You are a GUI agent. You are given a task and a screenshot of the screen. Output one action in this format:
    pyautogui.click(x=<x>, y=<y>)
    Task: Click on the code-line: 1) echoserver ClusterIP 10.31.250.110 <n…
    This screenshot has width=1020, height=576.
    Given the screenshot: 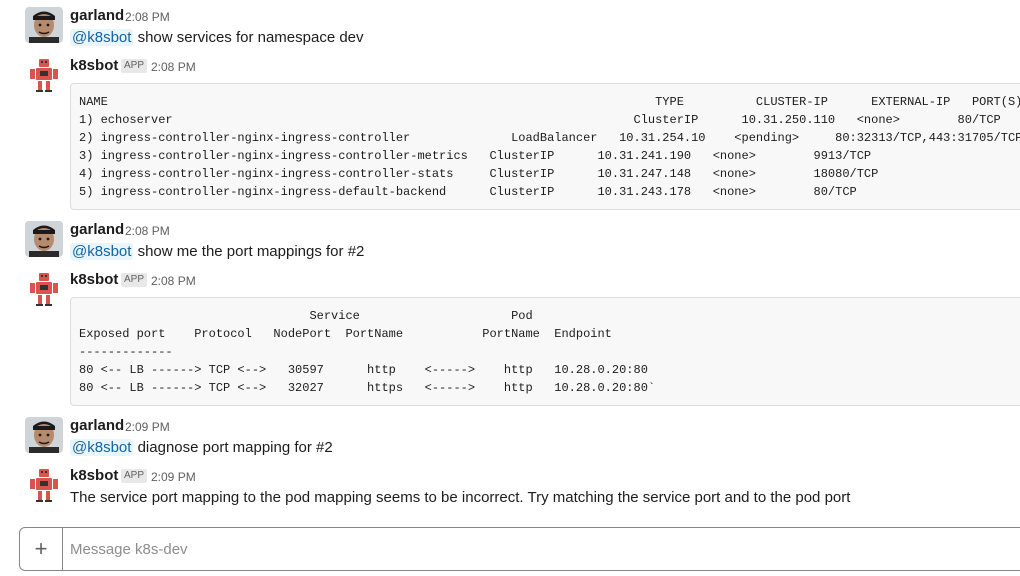 What is the action you would take?
    pyautogui.click(x=540, y=120)
    